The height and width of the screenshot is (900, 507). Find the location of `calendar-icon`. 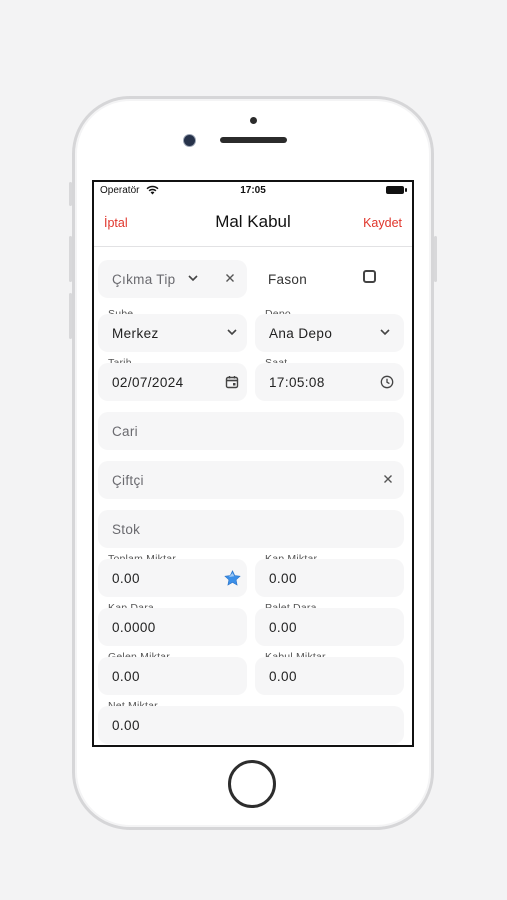

calendar-icon is located at coordinates (232, 384).